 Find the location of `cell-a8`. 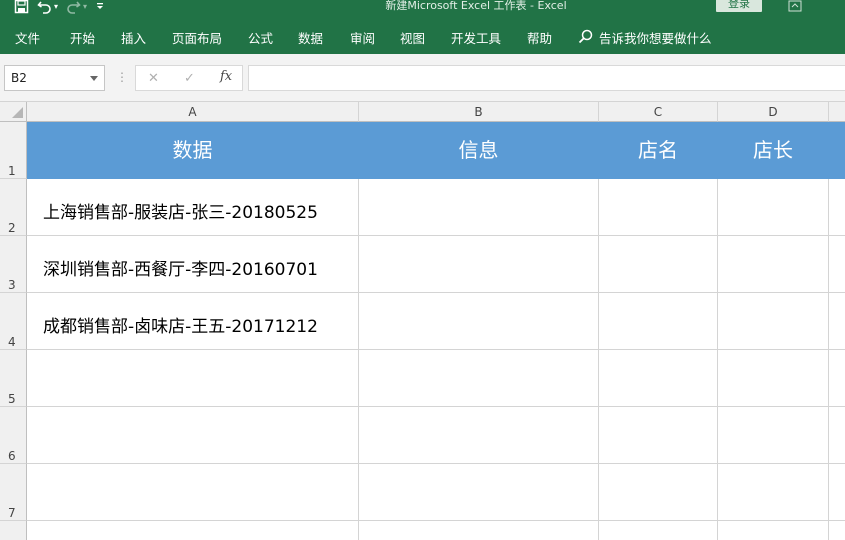

cell-a8 is located at coordinates (193, 530).